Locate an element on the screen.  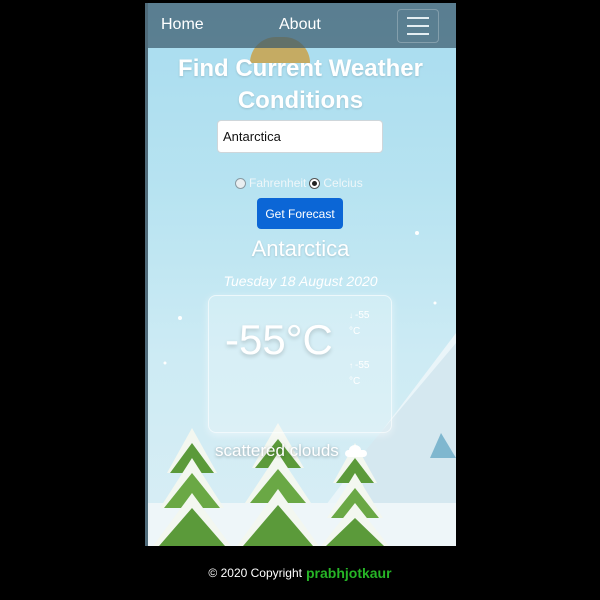
unit-selector: Fahrenheit Celcius is located at coordinates (300, 183).